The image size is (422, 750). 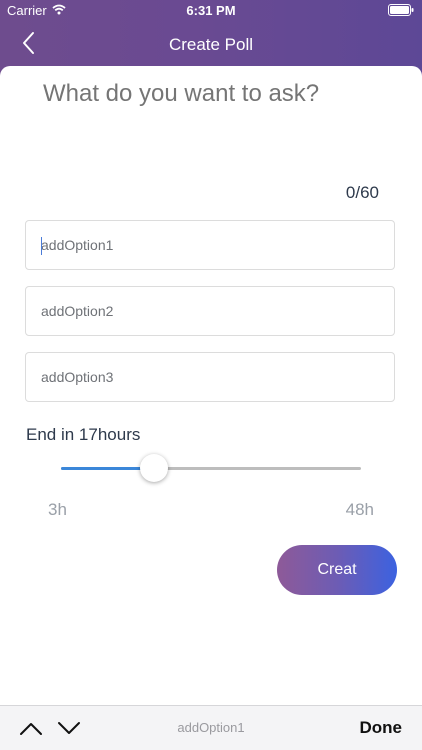 What do you see at coordinates (211, 468) in the screenshot?
I see `duration-slider` at bounding box center [211, 468].